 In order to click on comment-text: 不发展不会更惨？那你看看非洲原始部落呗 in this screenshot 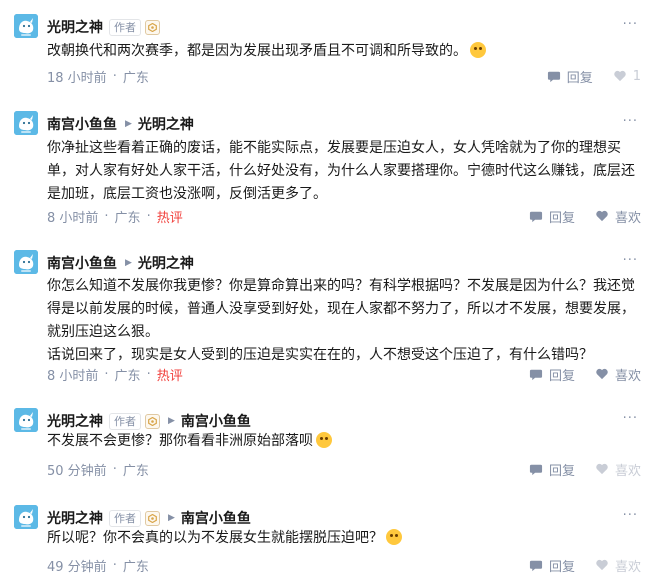, I will do `click(344, 441)`.